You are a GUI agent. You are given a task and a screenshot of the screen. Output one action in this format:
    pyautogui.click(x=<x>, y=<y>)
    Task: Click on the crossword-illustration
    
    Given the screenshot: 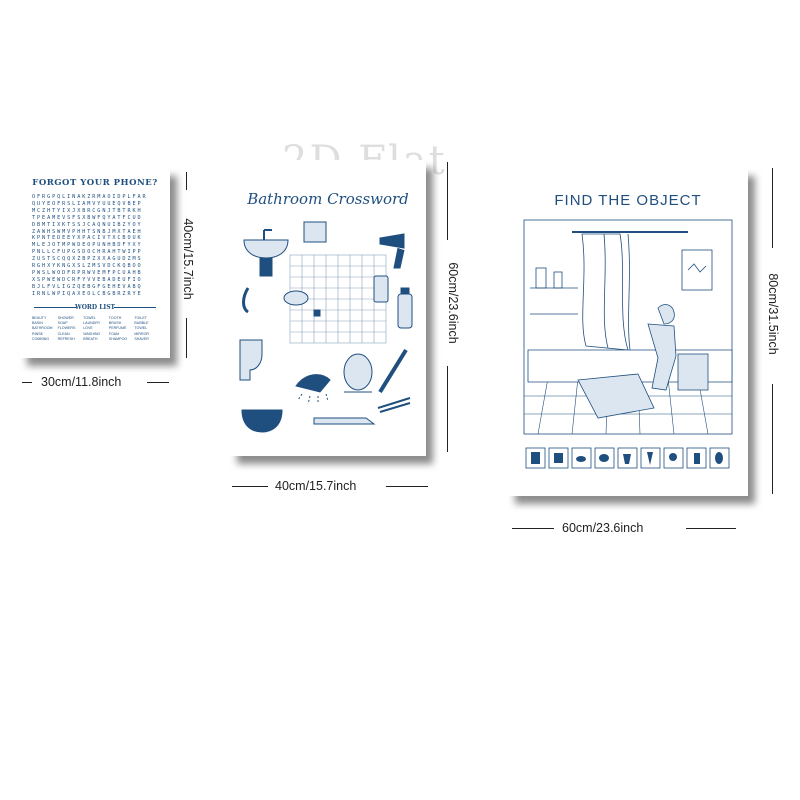 What is the action you would take?
    pyautogui.click(x=326, y=327)
    